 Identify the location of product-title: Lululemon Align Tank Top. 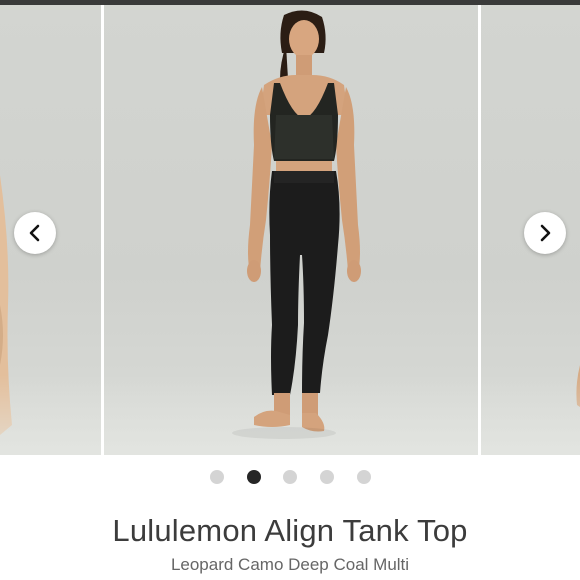
(290, 530).